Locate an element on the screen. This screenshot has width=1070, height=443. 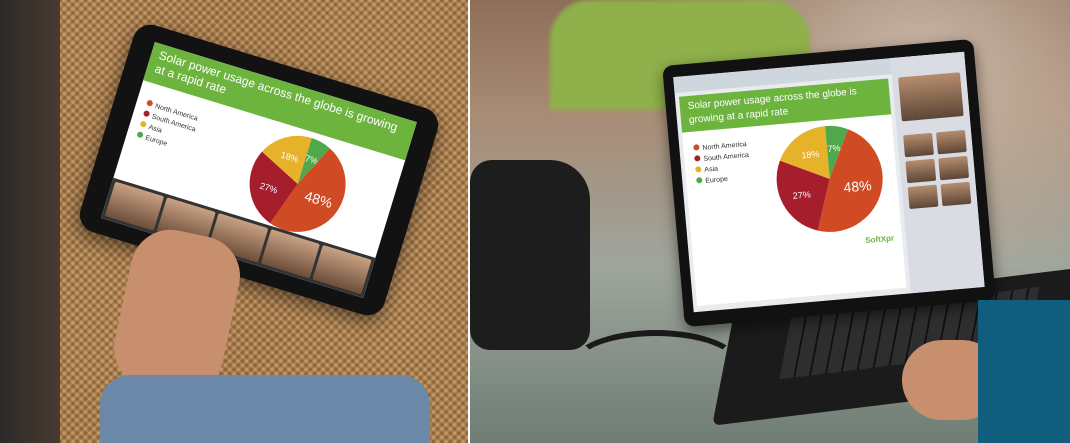
phone-cord is located at coordinates (656, 366).